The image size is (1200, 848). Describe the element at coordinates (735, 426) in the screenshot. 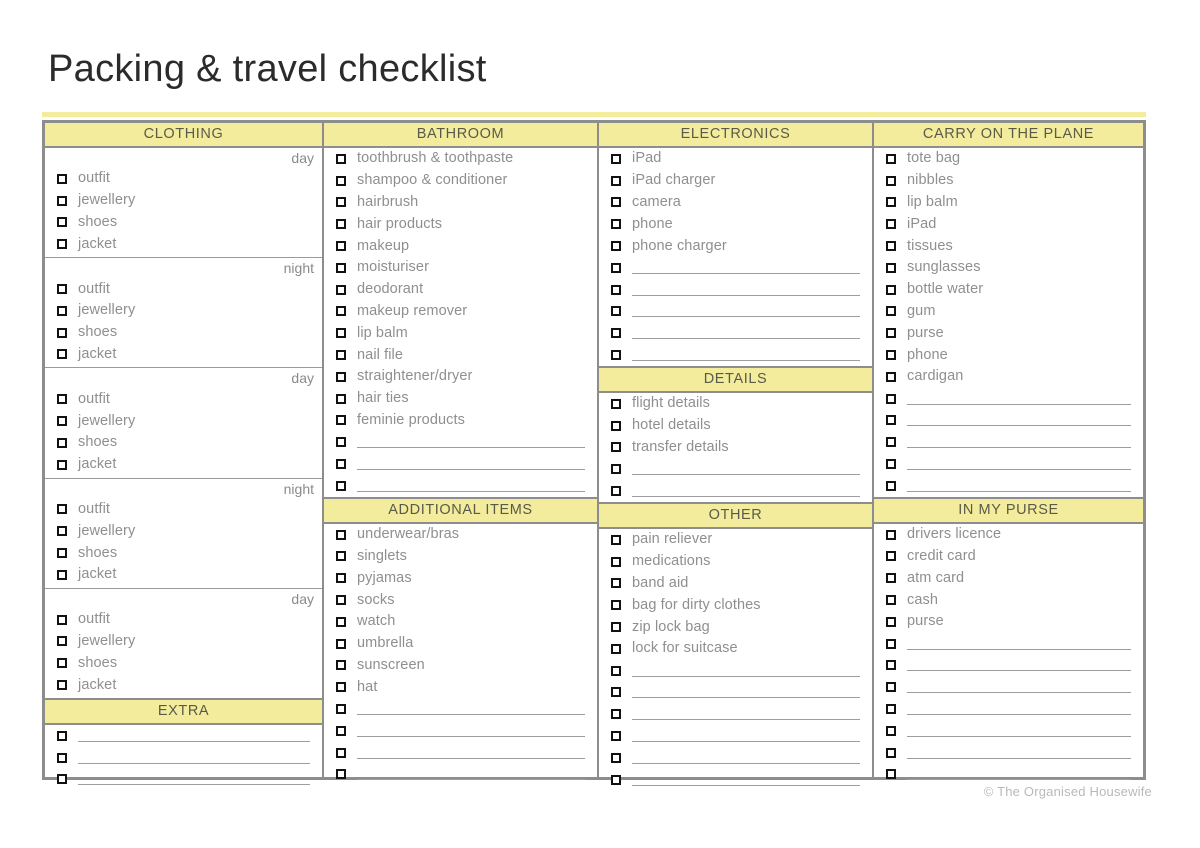

I see `checklist-row: hotel details` at that location.